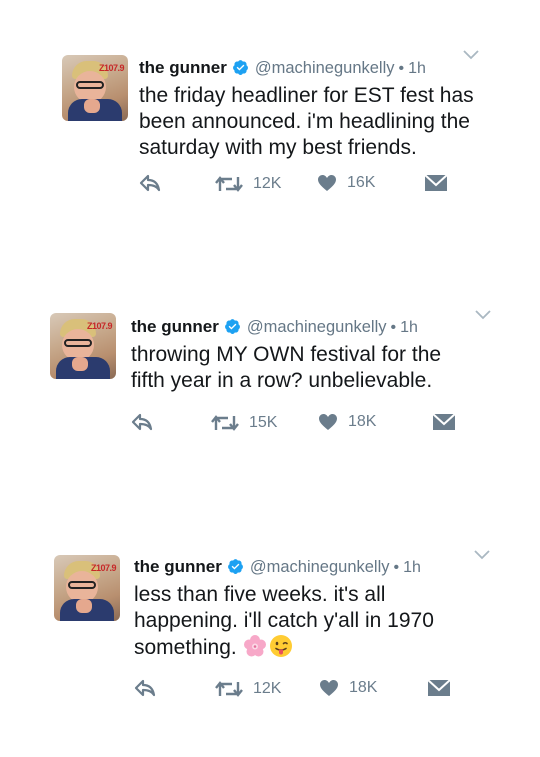 This screenshot has width=540, height=757. I want to click on cherry-blossom-emoji, so click(254, 646).